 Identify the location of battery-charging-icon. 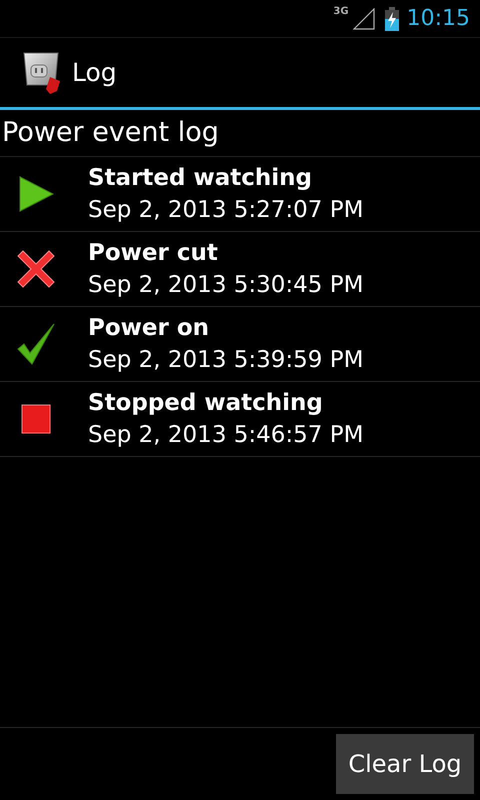
(391, 18).